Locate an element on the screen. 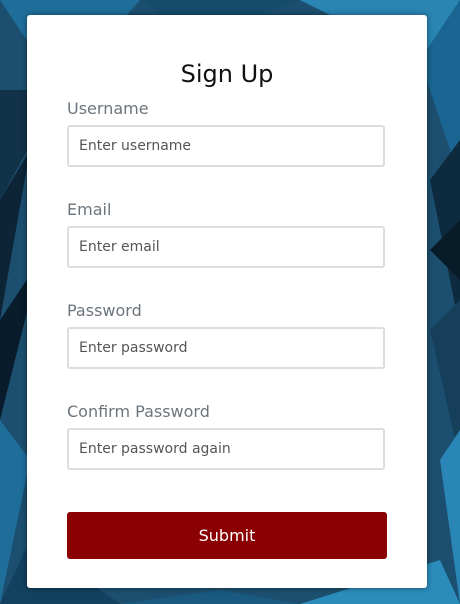  submit-button: Submit is located at coordinates (227, 535).